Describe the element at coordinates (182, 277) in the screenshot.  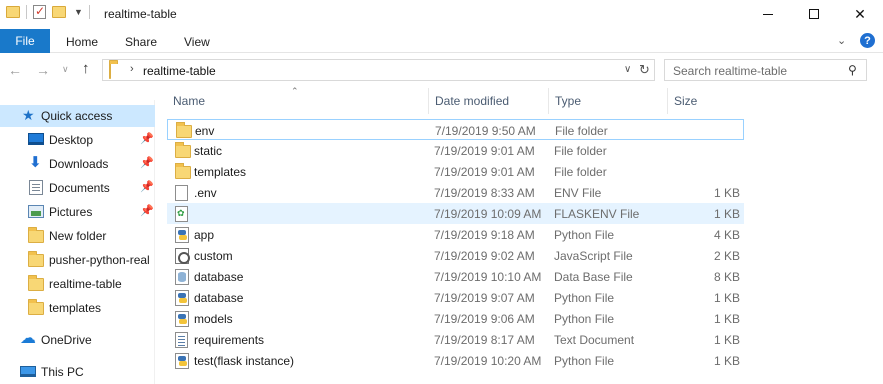
I see `database-file-icon` at that location.